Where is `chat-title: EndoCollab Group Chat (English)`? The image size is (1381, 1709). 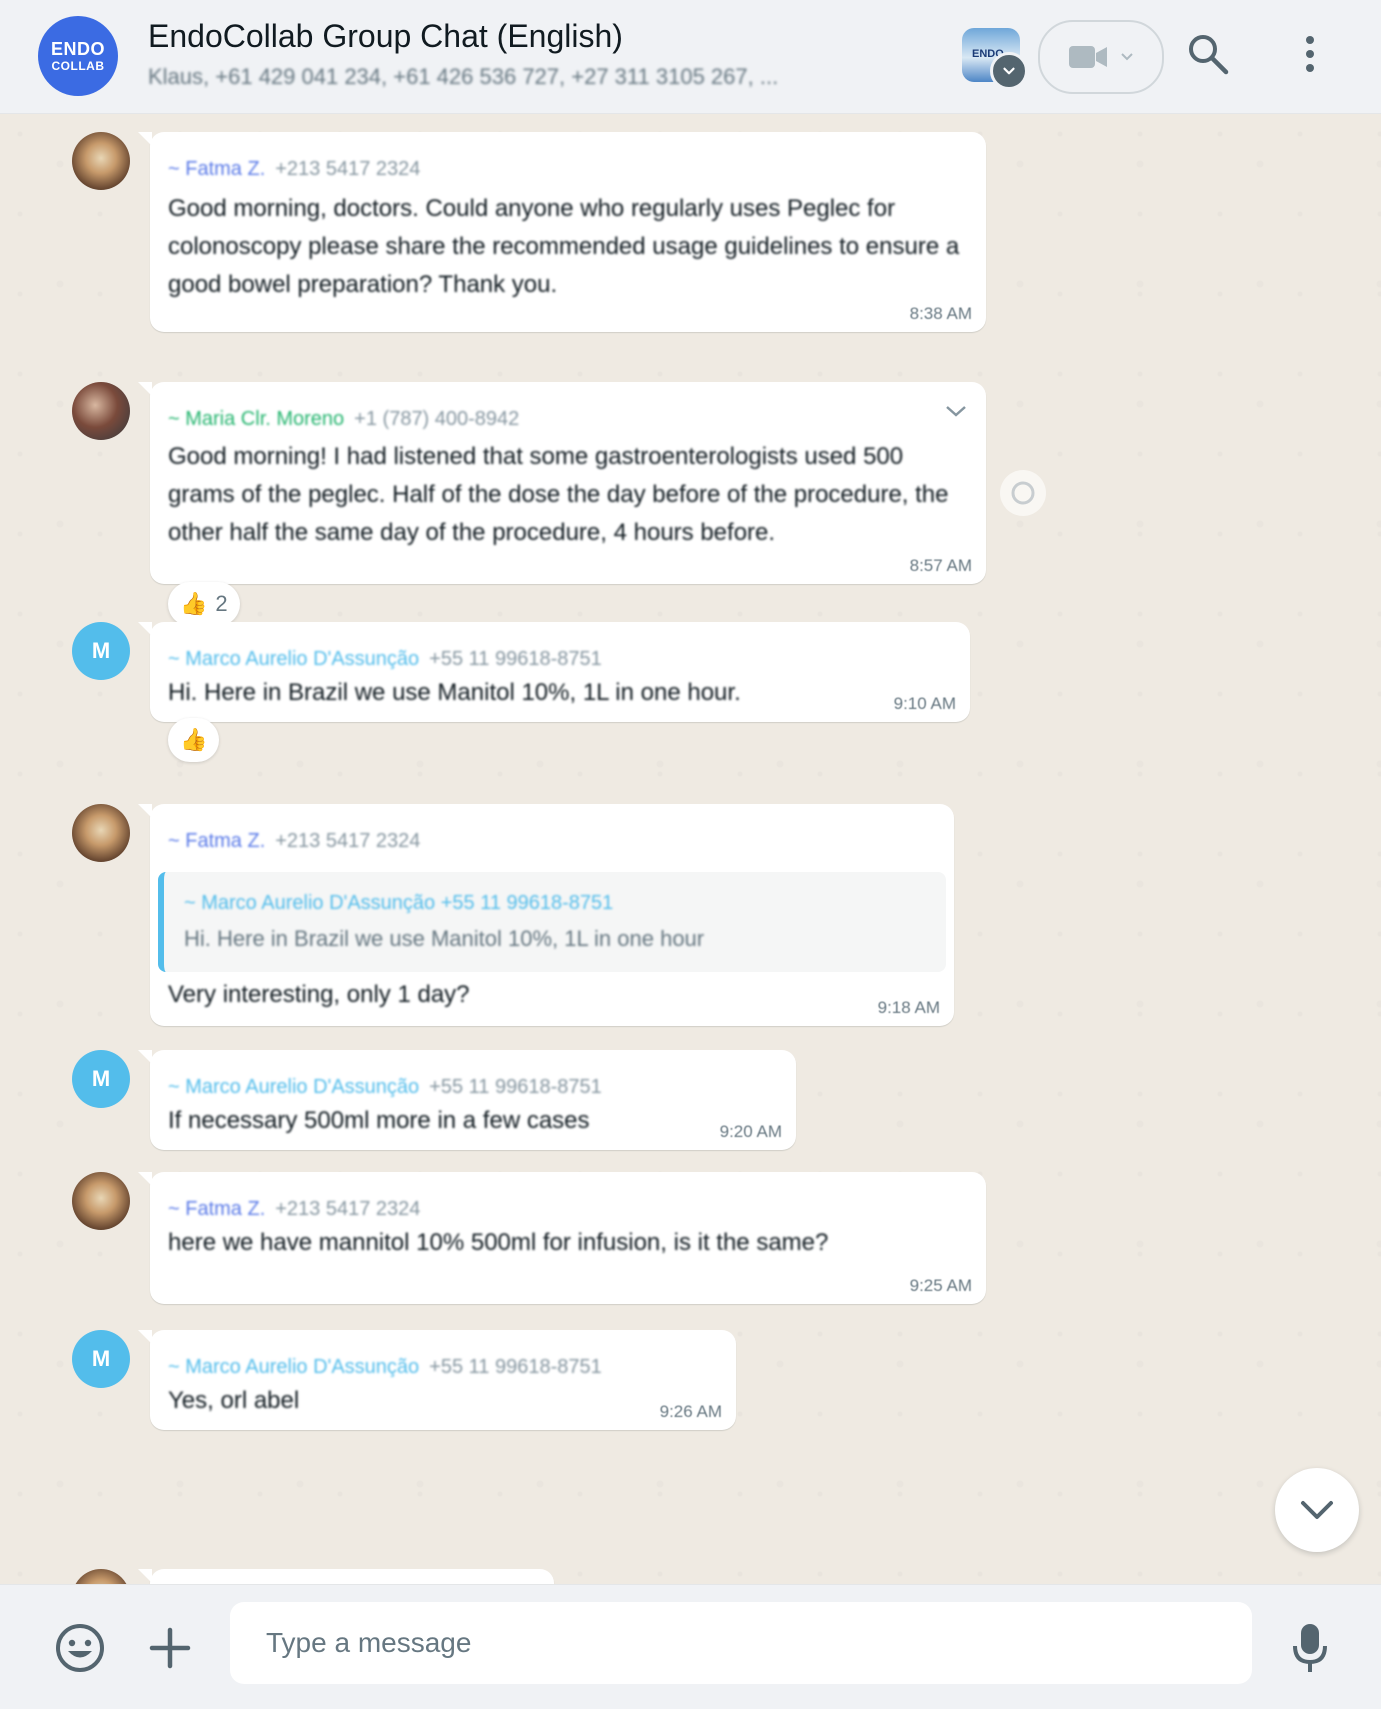 chat-title: EndoCollab Group Chat (English) is located at coordinates (385, 36).